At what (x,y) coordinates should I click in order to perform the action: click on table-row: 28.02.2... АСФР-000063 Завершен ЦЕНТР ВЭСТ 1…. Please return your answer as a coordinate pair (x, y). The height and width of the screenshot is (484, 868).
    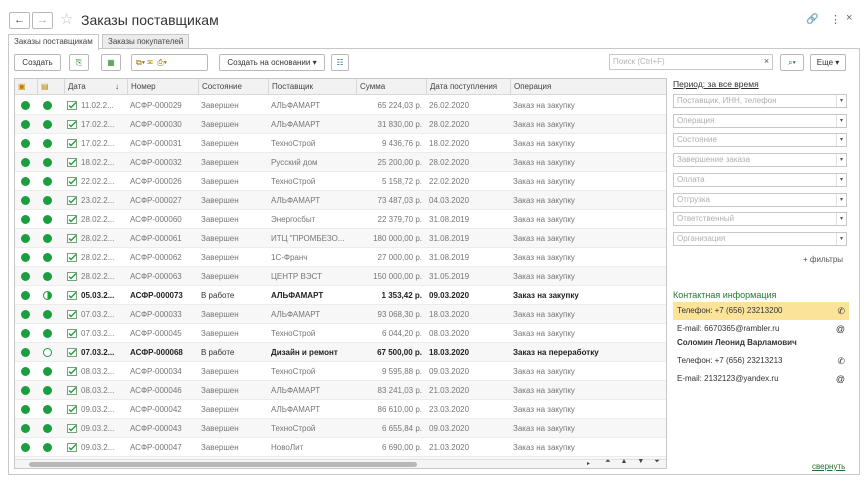
    Looking at the image, I should click on (340, 276).